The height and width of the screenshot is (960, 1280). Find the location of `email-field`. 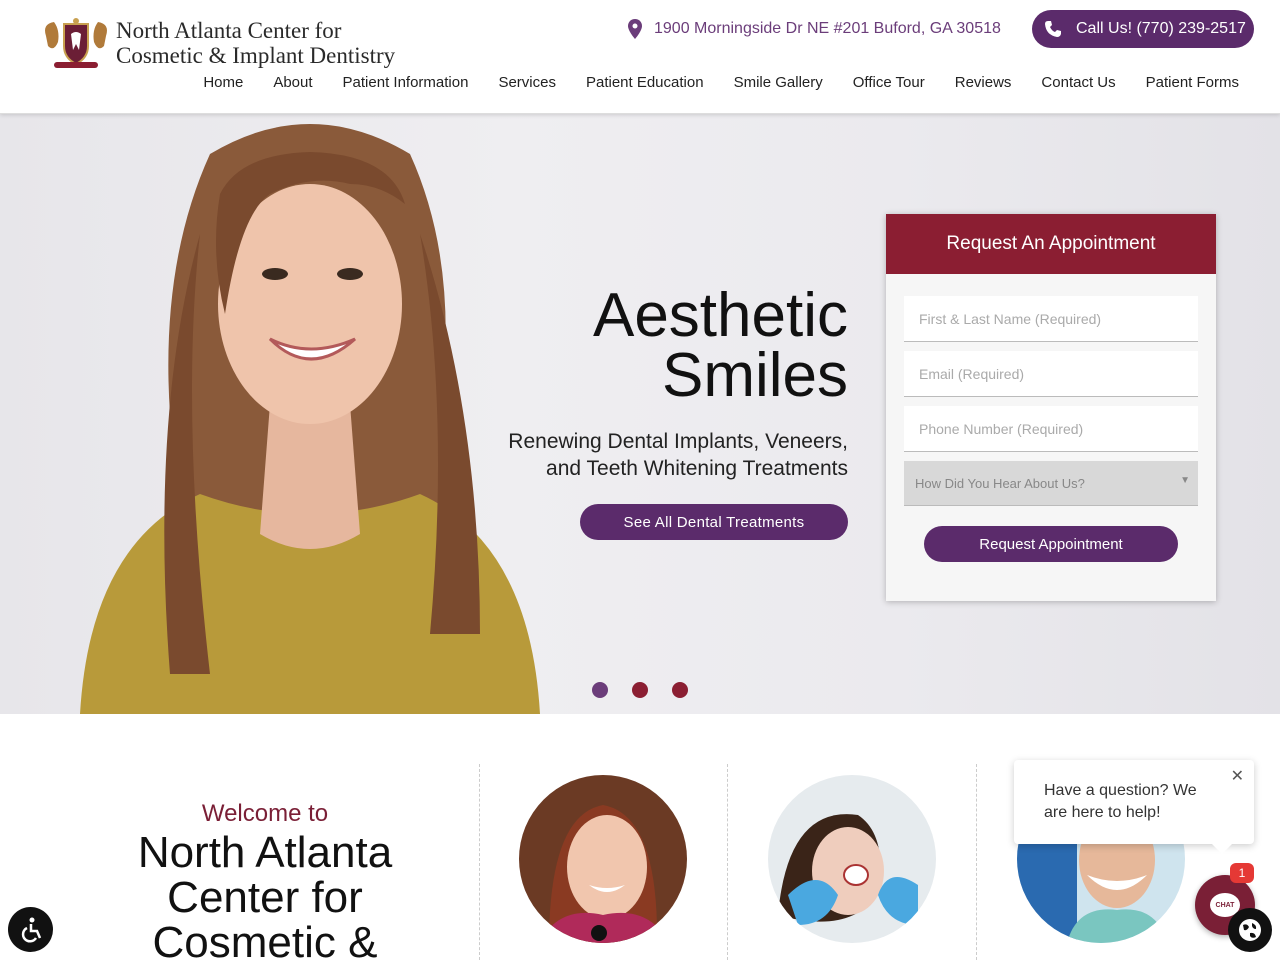

email-field is located at coordinates (1051, 374).